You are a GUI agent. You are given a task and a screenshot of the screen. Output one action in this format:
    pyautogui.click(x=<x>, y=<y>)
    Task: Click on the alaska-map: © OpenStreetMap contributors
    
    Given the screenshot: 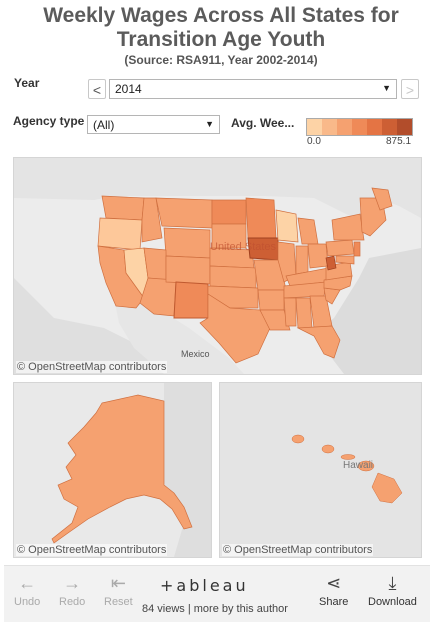 What is the action you would take?
    pyautogui.click(x=112, y=470)
    